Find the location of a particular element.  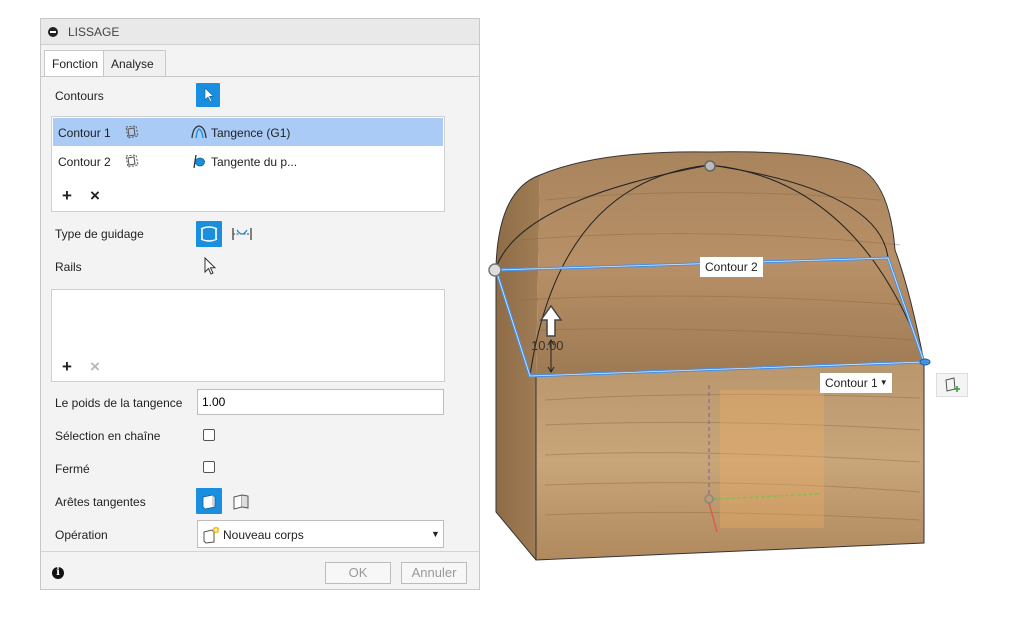

remove-contour-icon: × is located at coordinates (95, 195).